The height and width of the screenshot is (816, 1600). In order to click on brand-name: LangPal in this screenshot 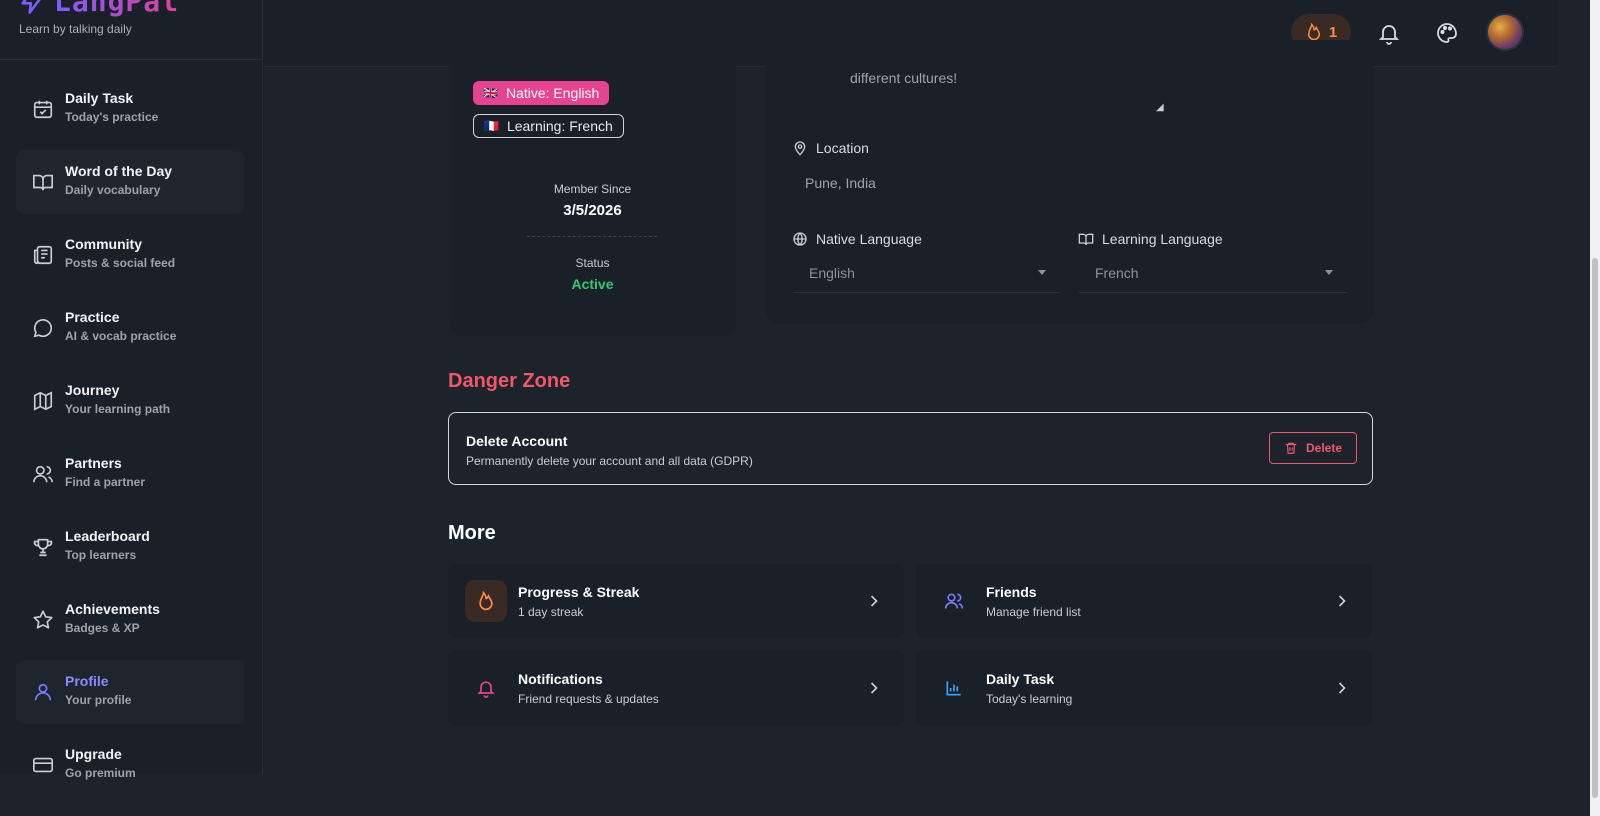, I will do `click(116, 9)`.